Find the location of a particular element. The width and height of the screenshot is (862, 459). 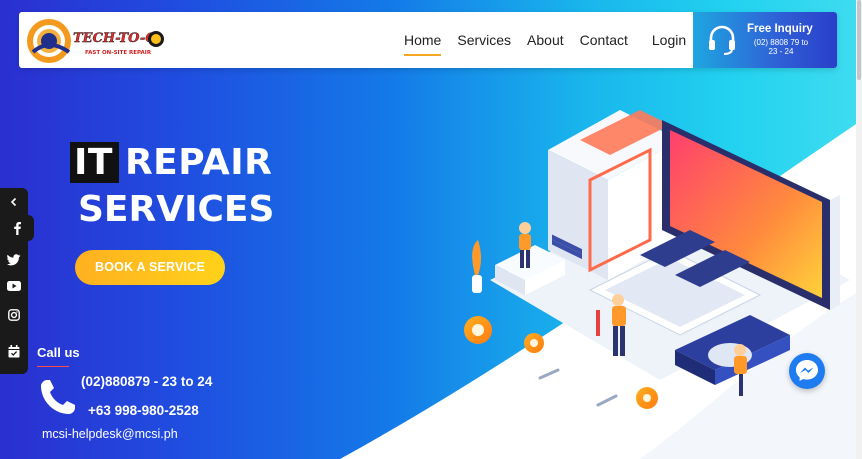

headset-icon is located at coordinates (722, 40).